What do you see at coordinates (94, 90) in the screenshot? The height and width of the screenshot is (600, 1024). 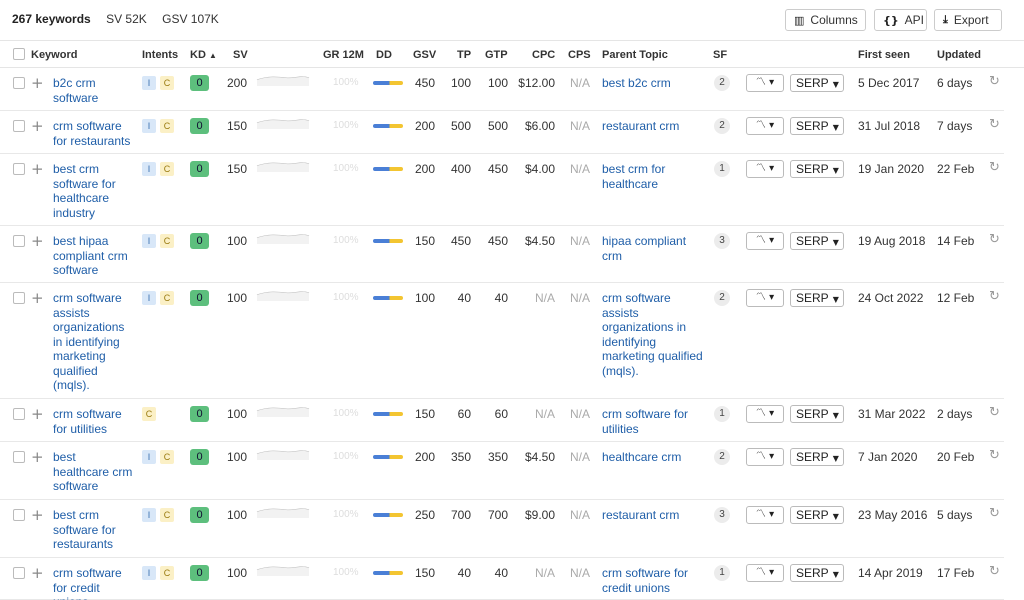 I see `keyword-link: b2c crm software` at bounding box center [94, 90].